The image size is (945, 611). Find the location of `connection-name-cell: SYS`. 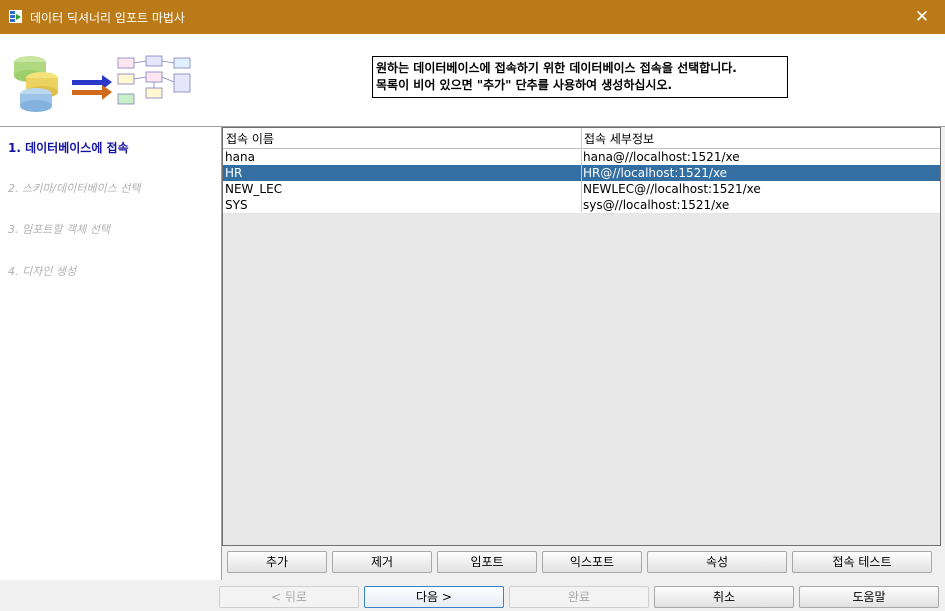

connection-name-cell: SYS is located at coordinates (236, 205).